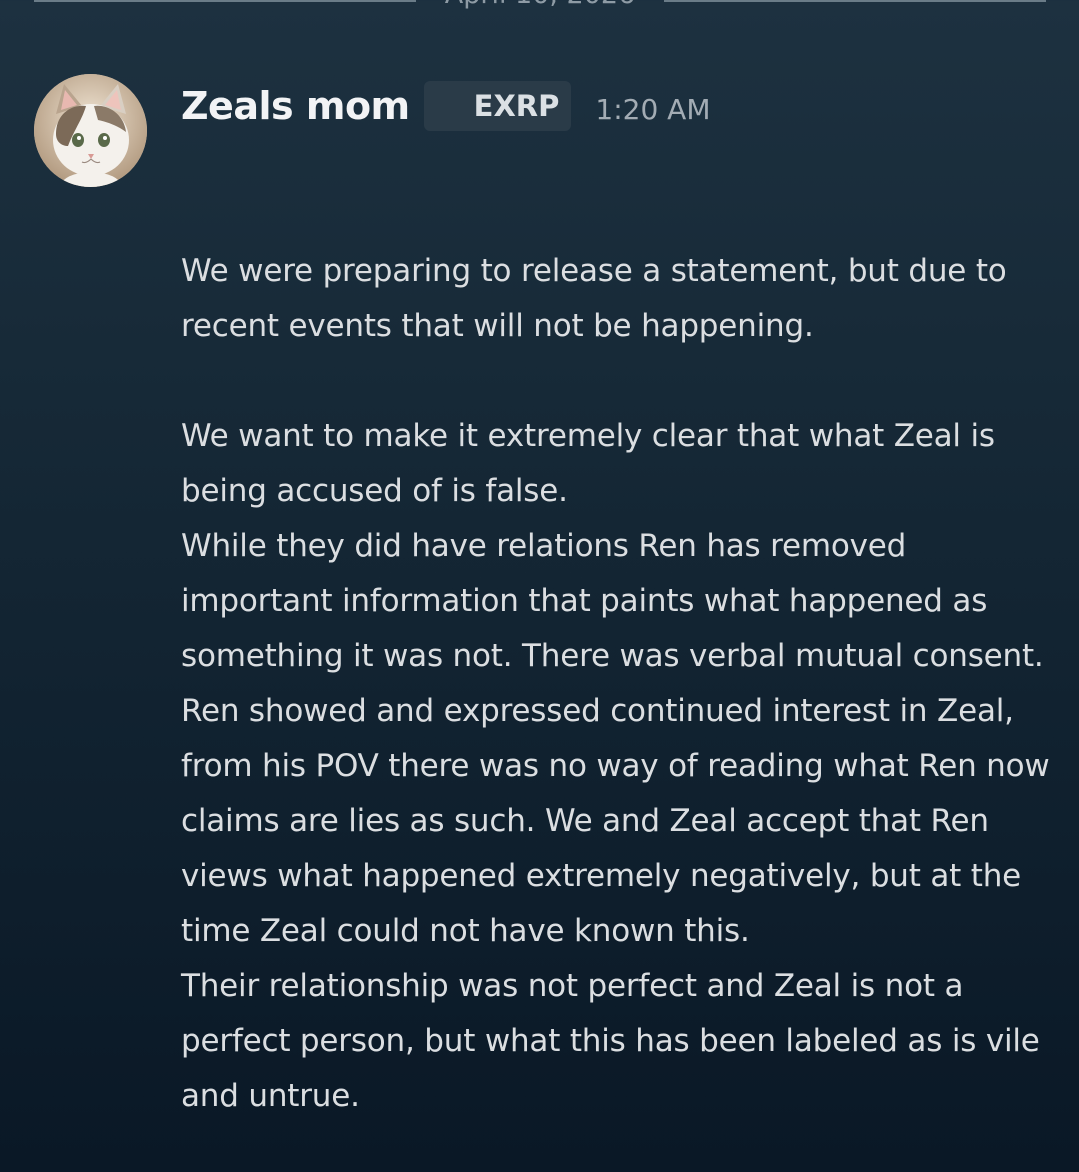 Image resolution: width=1079 pixels, height=1172 pixels. I want to click on message-paragraph, so click(621, 381).